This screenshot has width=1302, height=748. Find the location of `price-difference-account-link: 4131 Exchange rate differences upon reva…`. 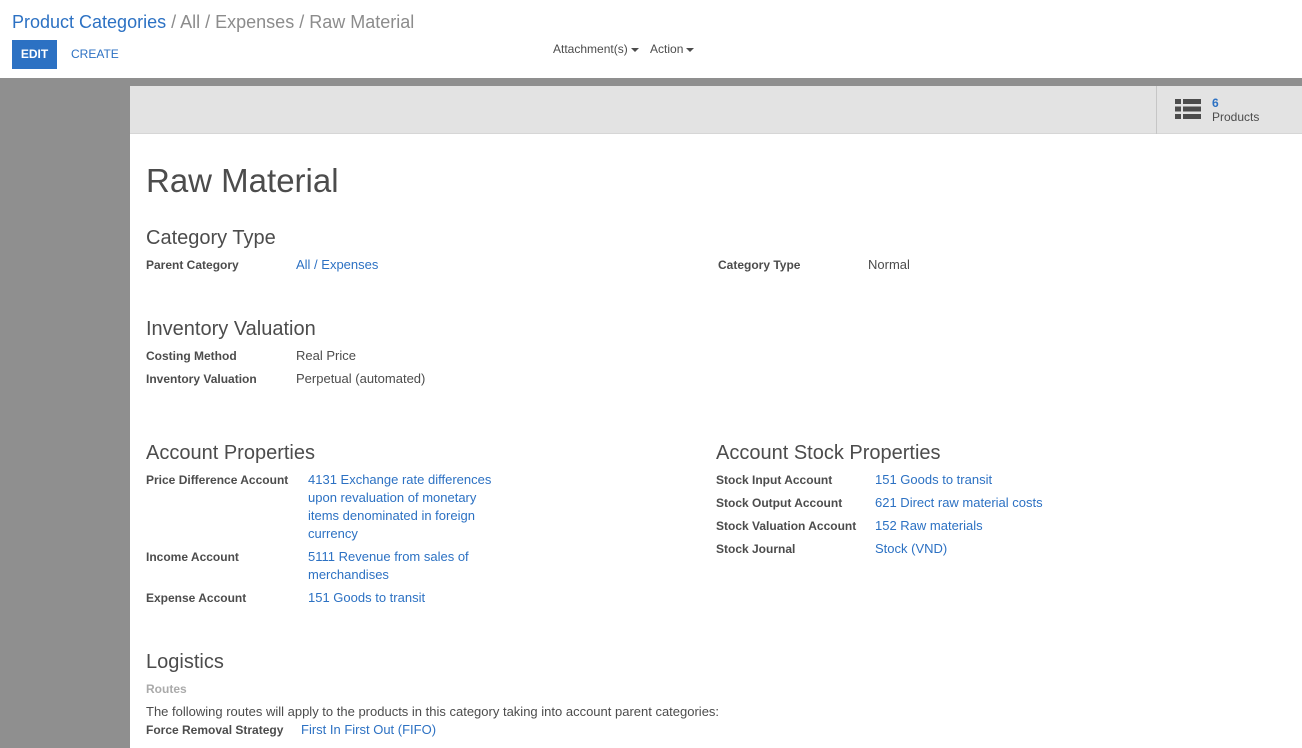

price-difference-account-link: 4131 Exchange rate differences upon reva… is located at coordinates (403, 507).